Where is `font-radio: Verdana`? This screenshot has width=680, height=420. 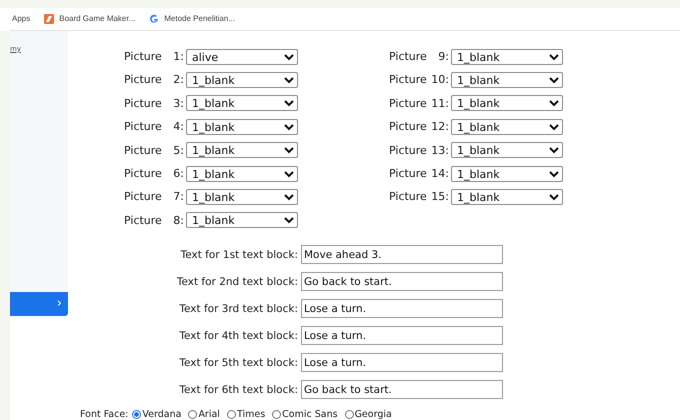 font-radio: Verdana is located at coordinates (157, 414).